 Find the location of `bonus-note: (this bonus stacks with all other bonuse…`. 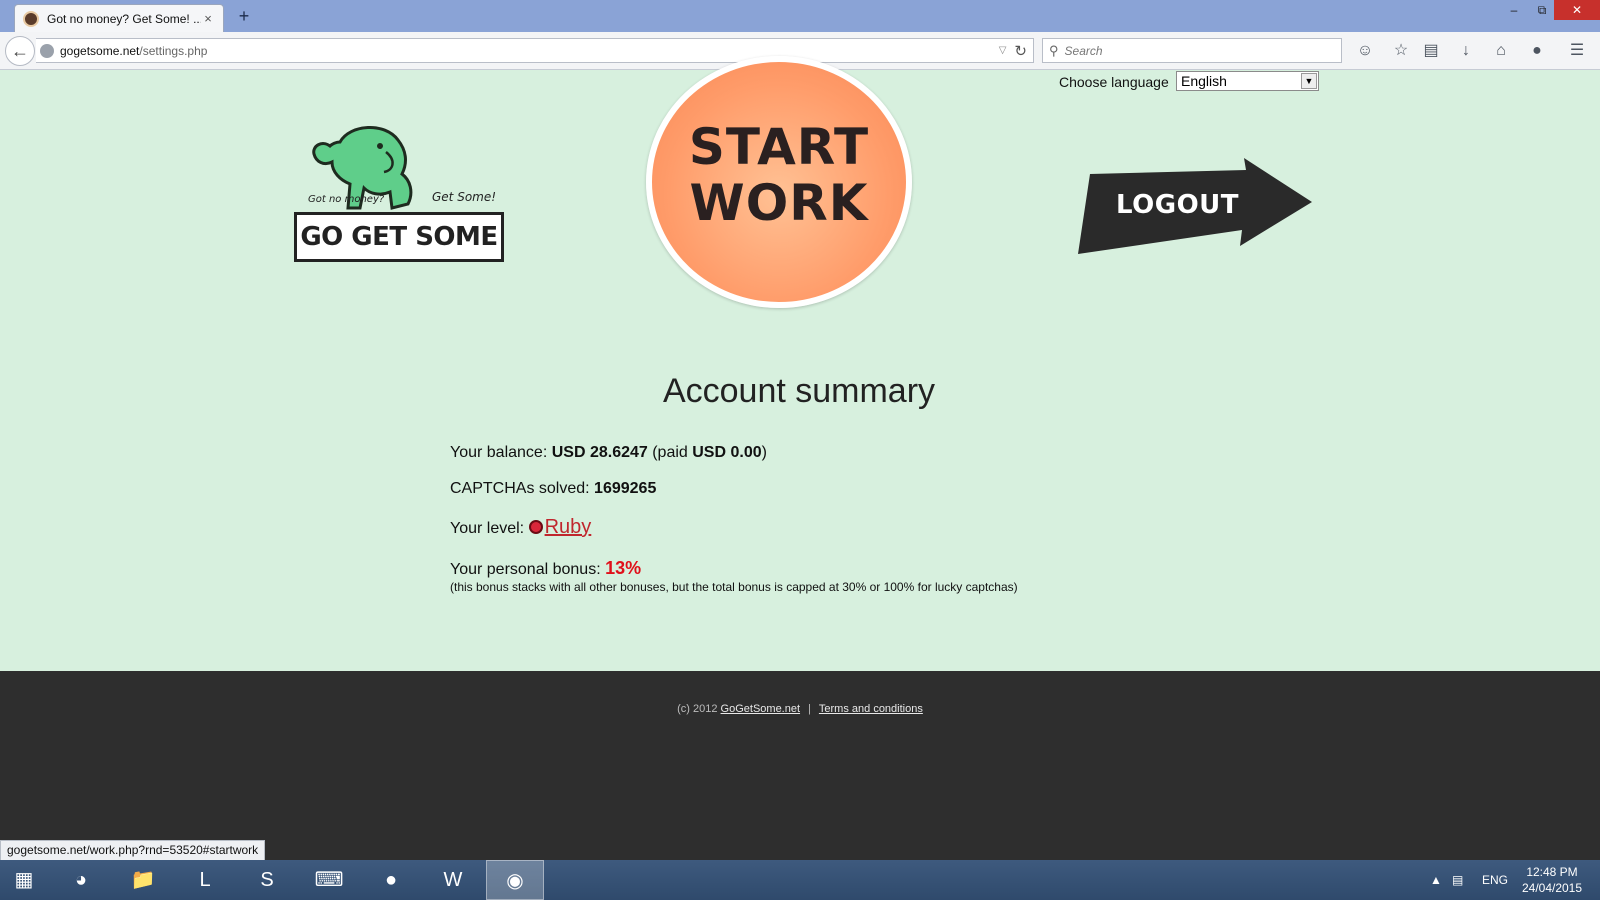

bonus-note: (this bonus stacks with all other bonuse… is located at coordinates (734, 587).